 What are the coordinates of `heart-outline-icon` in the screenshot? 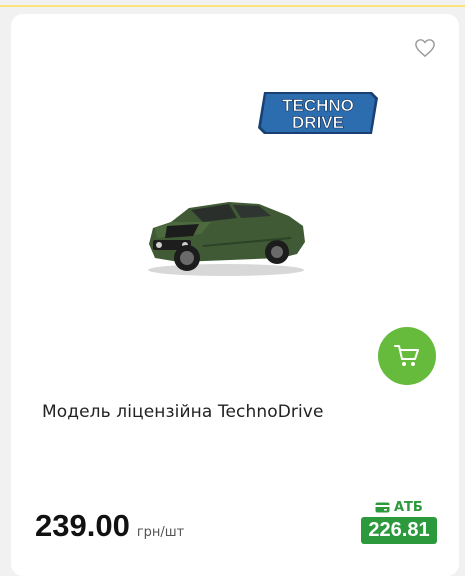 It's located at (425, 48).